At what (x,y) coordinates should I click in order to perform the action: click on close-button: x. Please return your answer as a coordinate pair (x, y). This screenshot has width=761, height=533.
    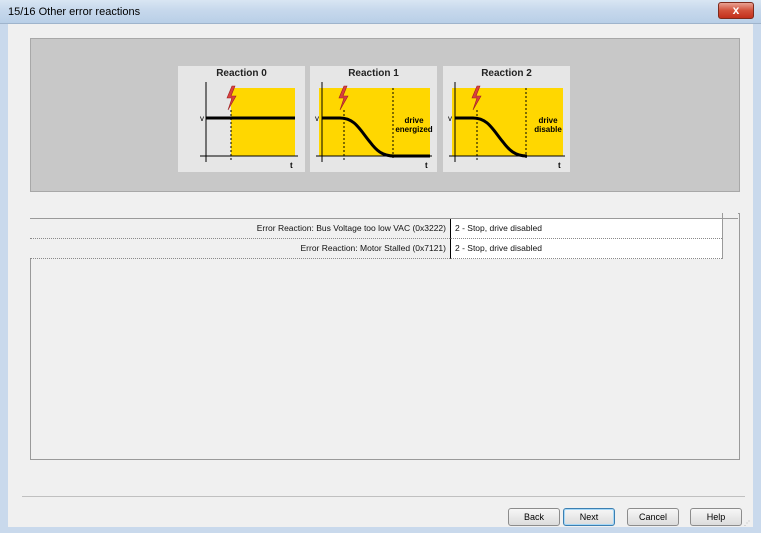
    Looking at the image, I should click on (736, 10).